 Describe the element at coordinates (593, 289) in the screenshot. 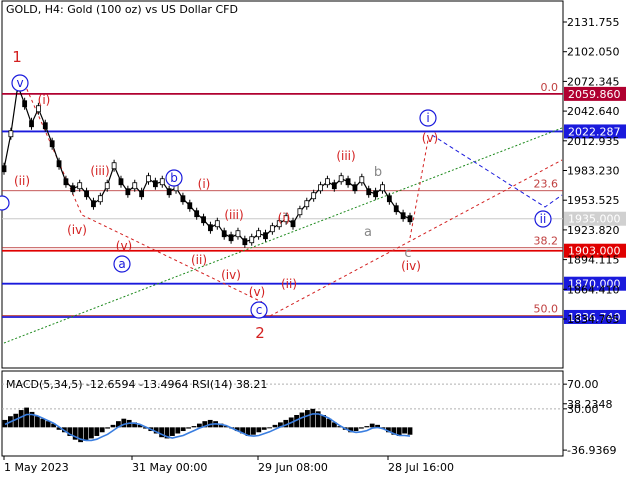

I see `y-tick-label: 1864.410` at that location.